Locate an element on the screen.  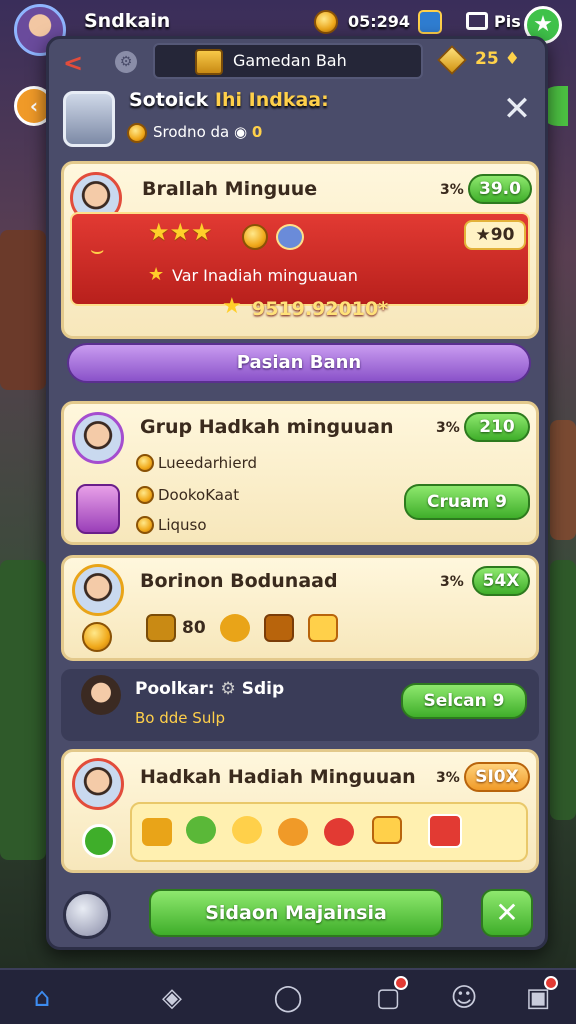
time-display: 05:294 is located at coordinates (379, 21).